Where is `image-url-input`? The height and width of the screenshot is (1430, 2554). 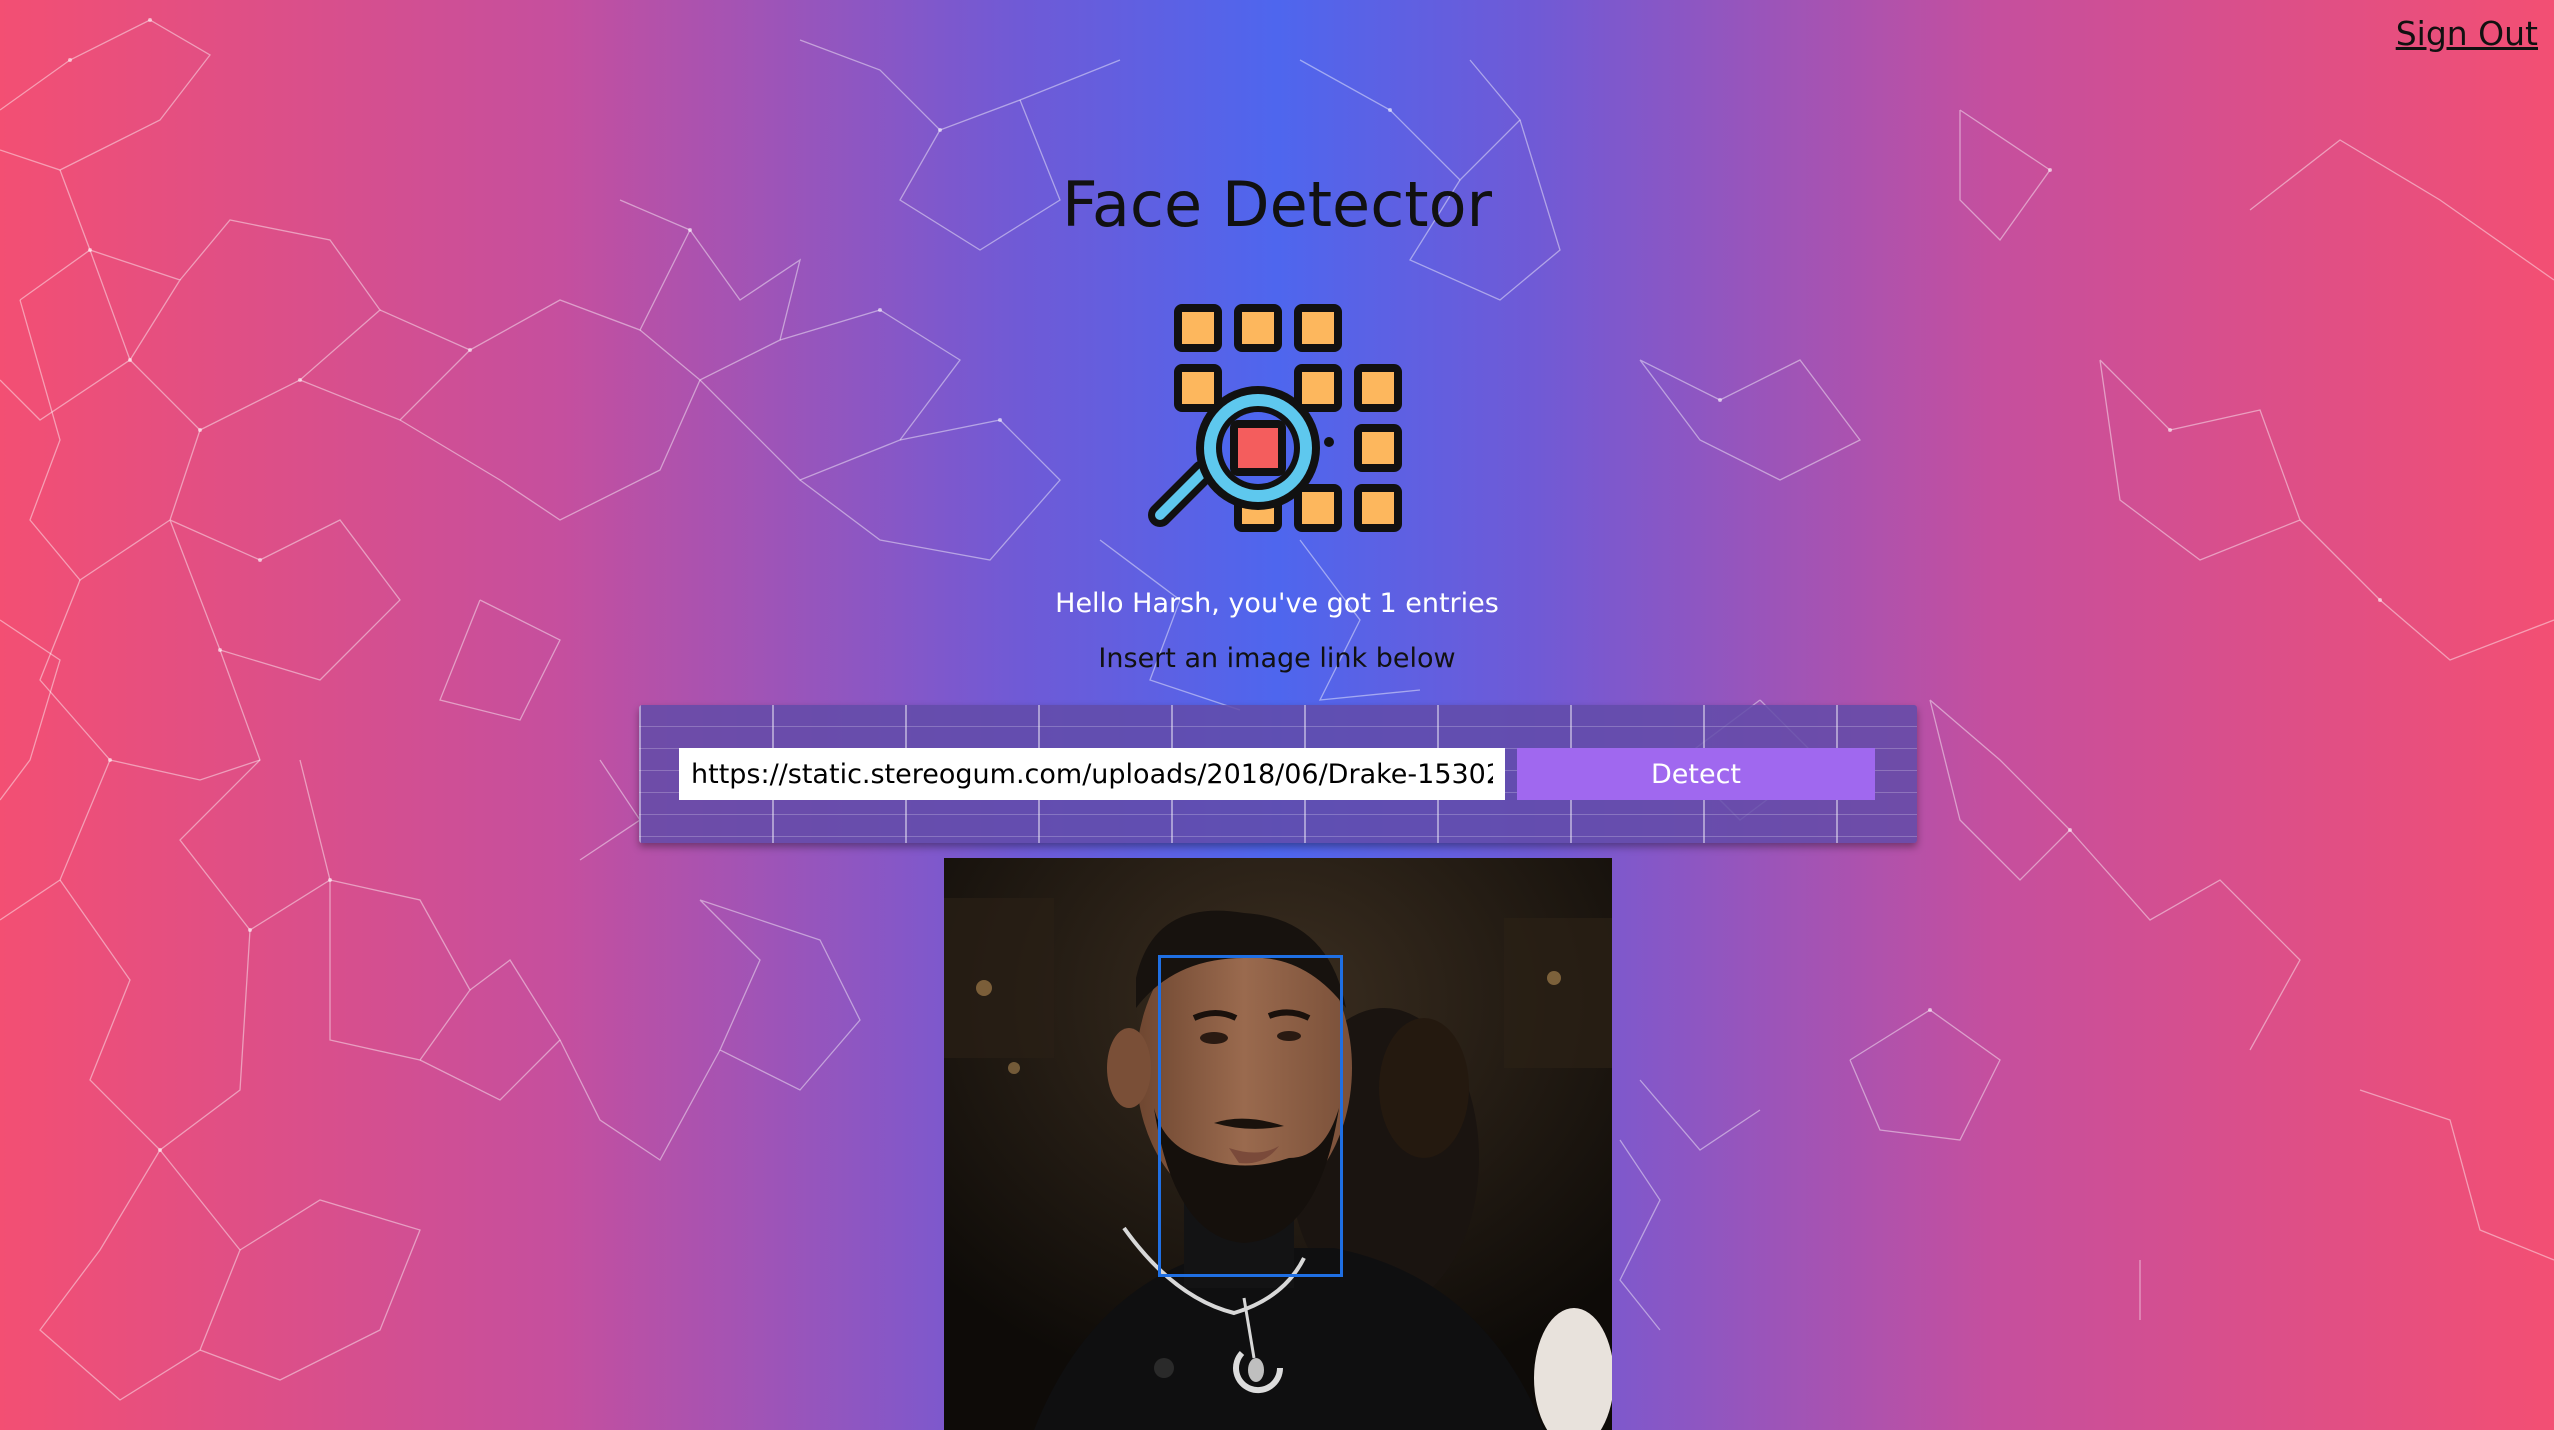
image-url-input is located at coordinates (1092, 774).